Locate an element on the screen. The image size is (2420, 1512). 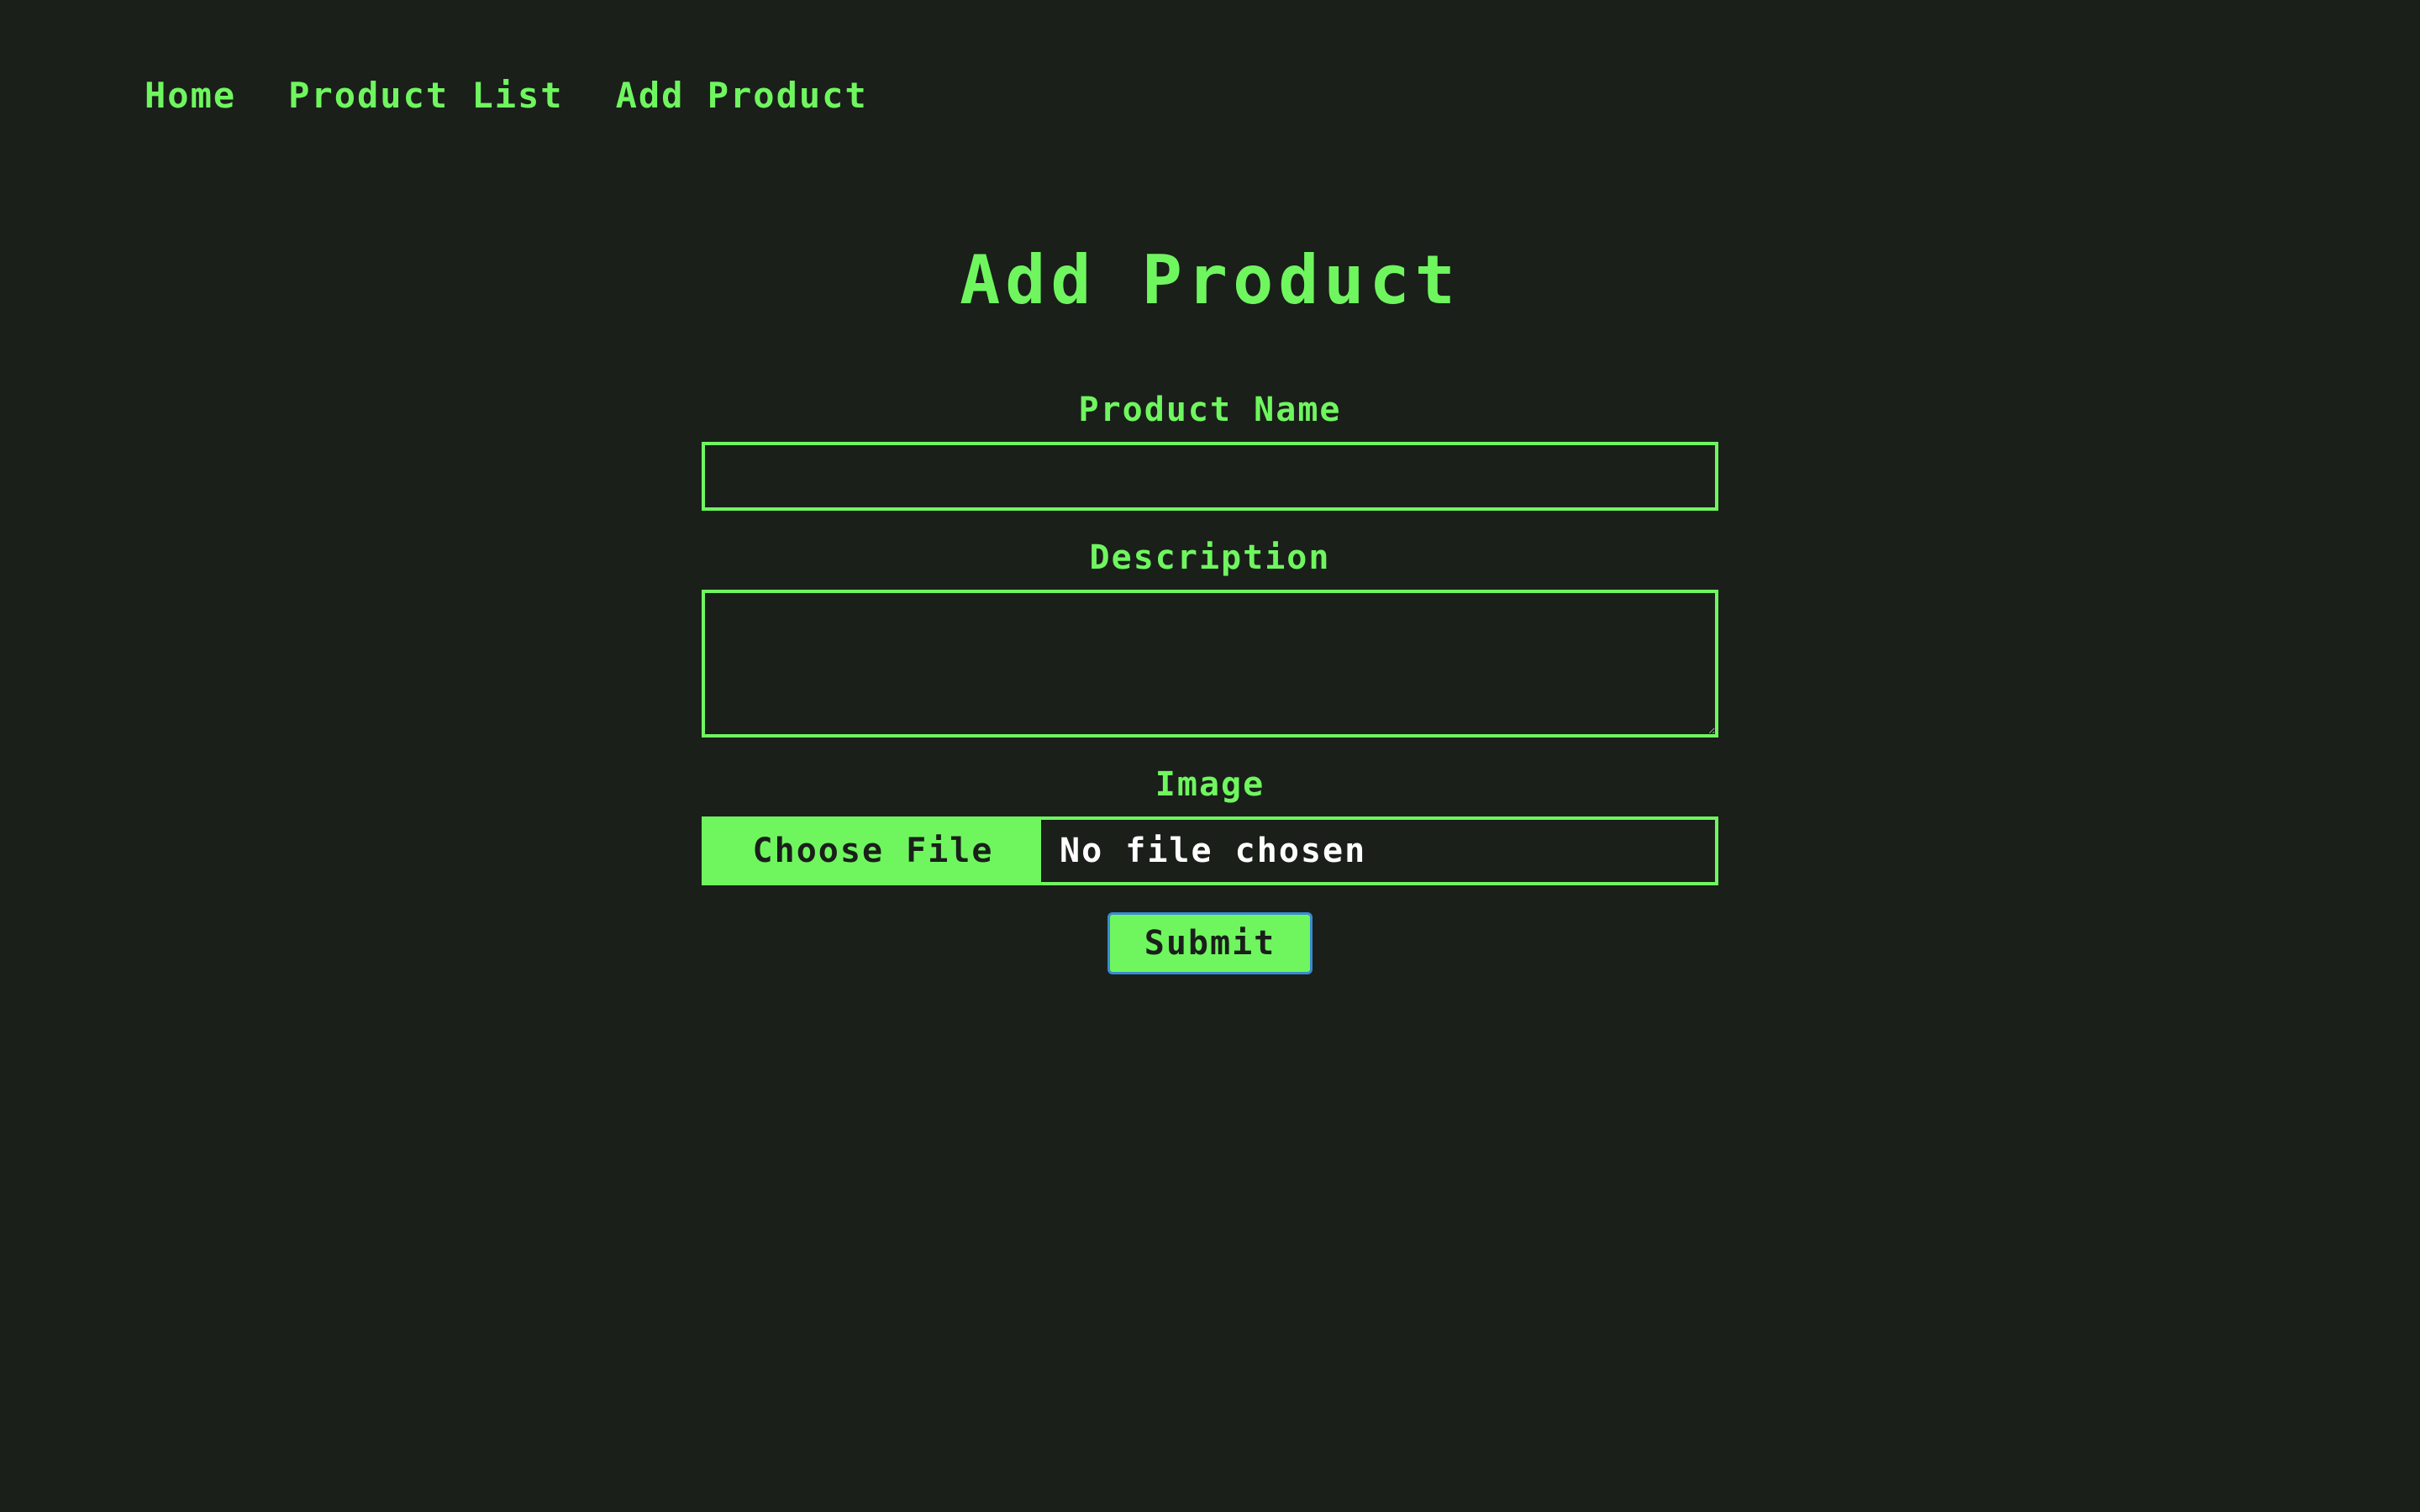
nav-link-product-list: Product List is located at coordinates (426, 95).